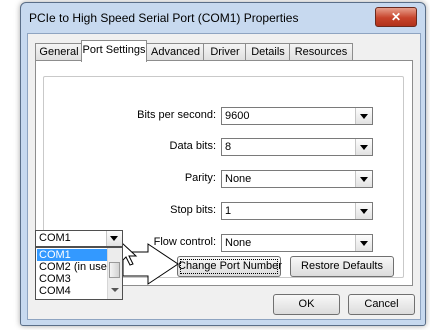  What do you see at coordinates (115, 290) in the screenshot?
I see `scroll-down-icon` at bounding box center [115, 290].